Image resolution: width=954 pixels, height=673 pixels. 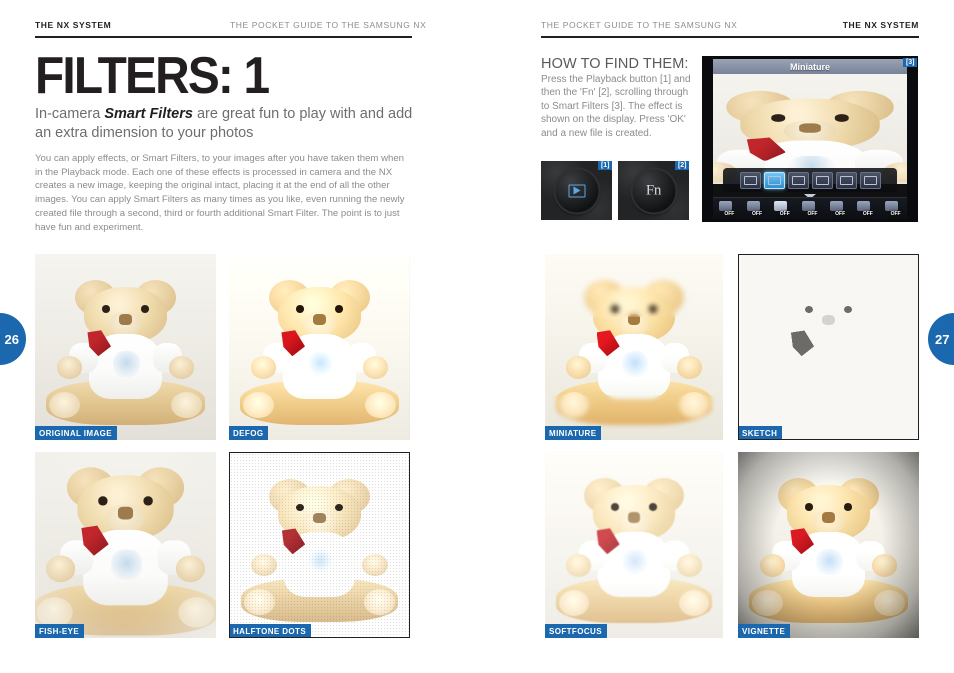 I want to click on sketch-filter-icon, so click(x=870, y=180).